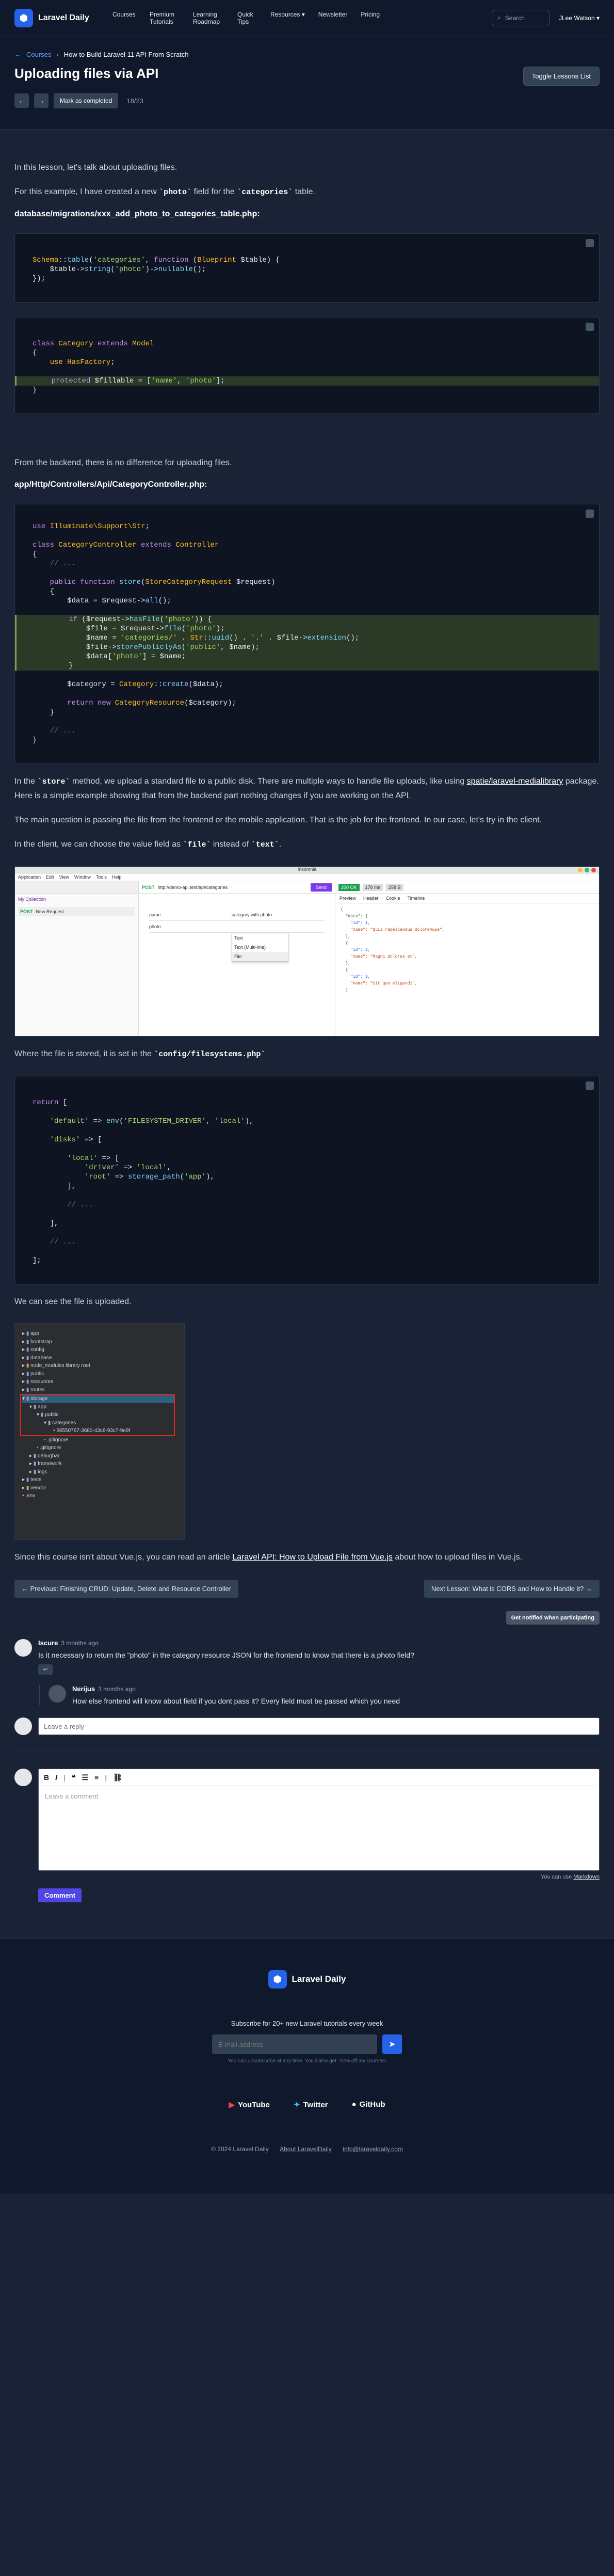 The height and width of the screenshot is (2576, 614). What do you see at coordinates (119, 269) in the screenshot?
I see `code-line: $table->string('photo')->nullable();` at bounding box center [119, 269].